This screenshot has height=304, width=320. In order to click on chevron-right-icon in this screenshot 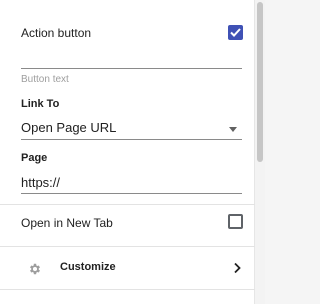, I will do `click(237, 268)`.